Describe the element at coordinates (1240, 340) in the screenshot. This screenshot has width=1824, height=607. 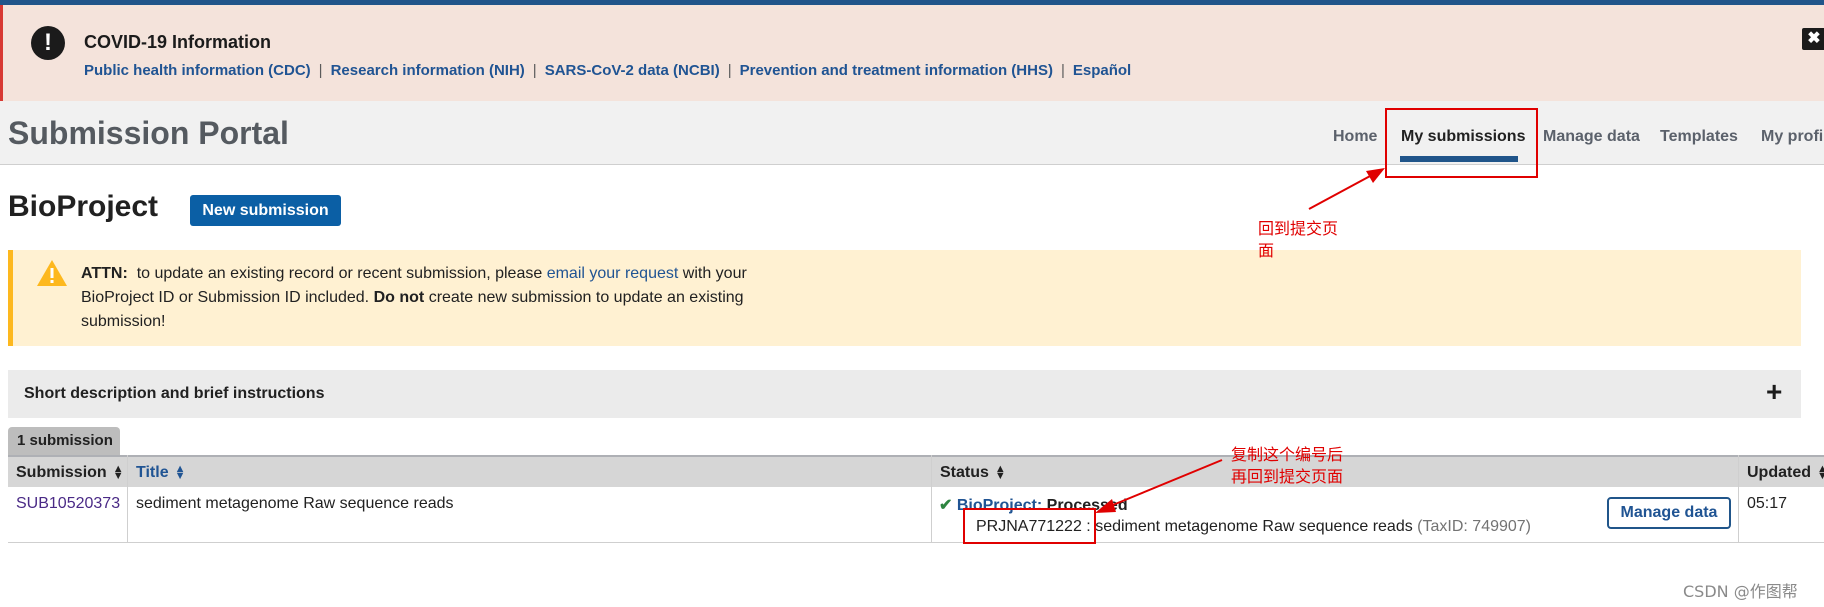
I see `annotation-arrows` at that location.